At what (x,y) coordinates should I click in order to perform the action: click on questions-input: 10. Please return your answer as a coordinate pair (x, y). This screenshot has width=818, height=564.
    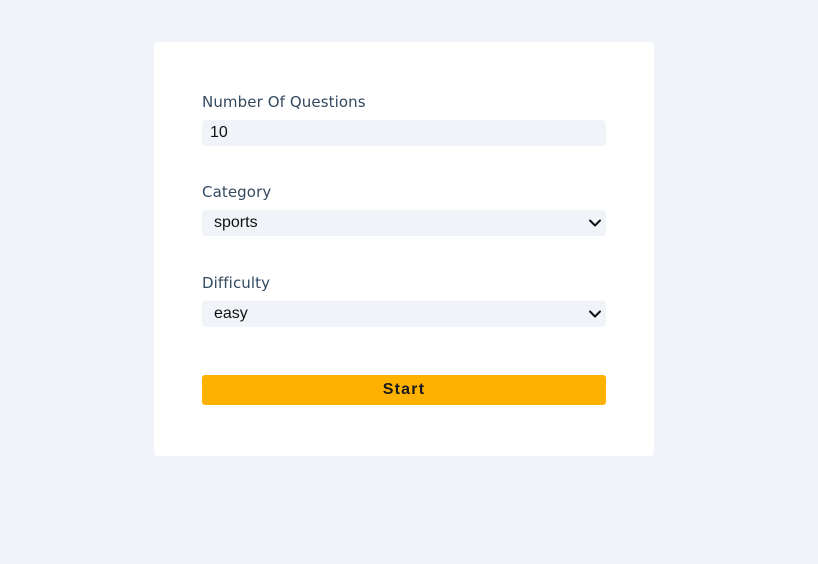
    Looking at the image, I should click on (404, 133).